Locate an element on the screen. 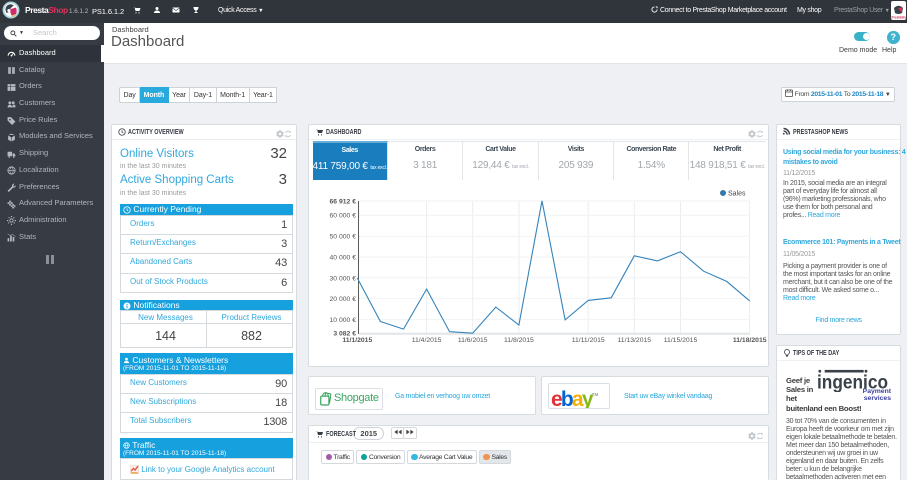 The height and width of the screenshot is (480, 907). svg-text: 11/18/2015 is located at coordinates (750, 340).